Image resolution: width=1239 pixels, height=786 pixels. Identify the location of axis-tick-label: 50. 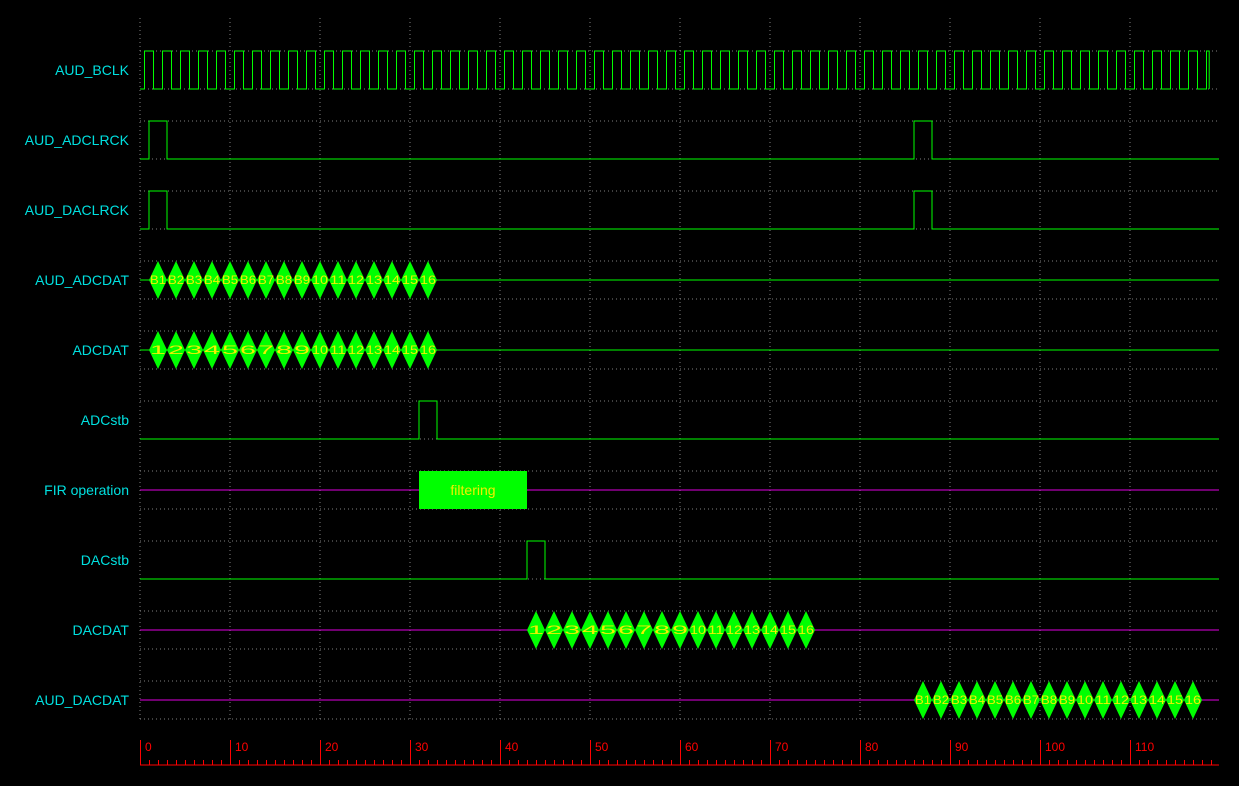
(602, 747).